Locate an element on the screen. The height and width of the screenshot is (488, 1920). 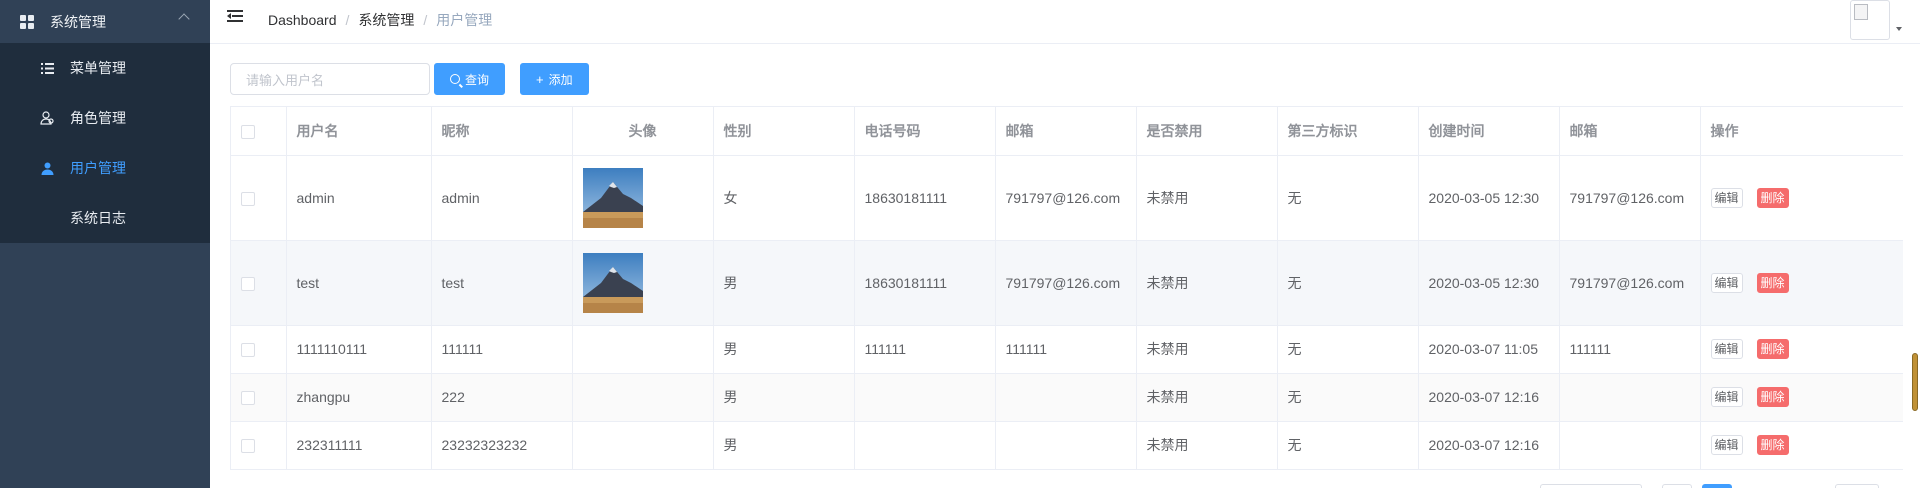
username-search-input: 请输入用户名 is located at coordinates (330, 79).